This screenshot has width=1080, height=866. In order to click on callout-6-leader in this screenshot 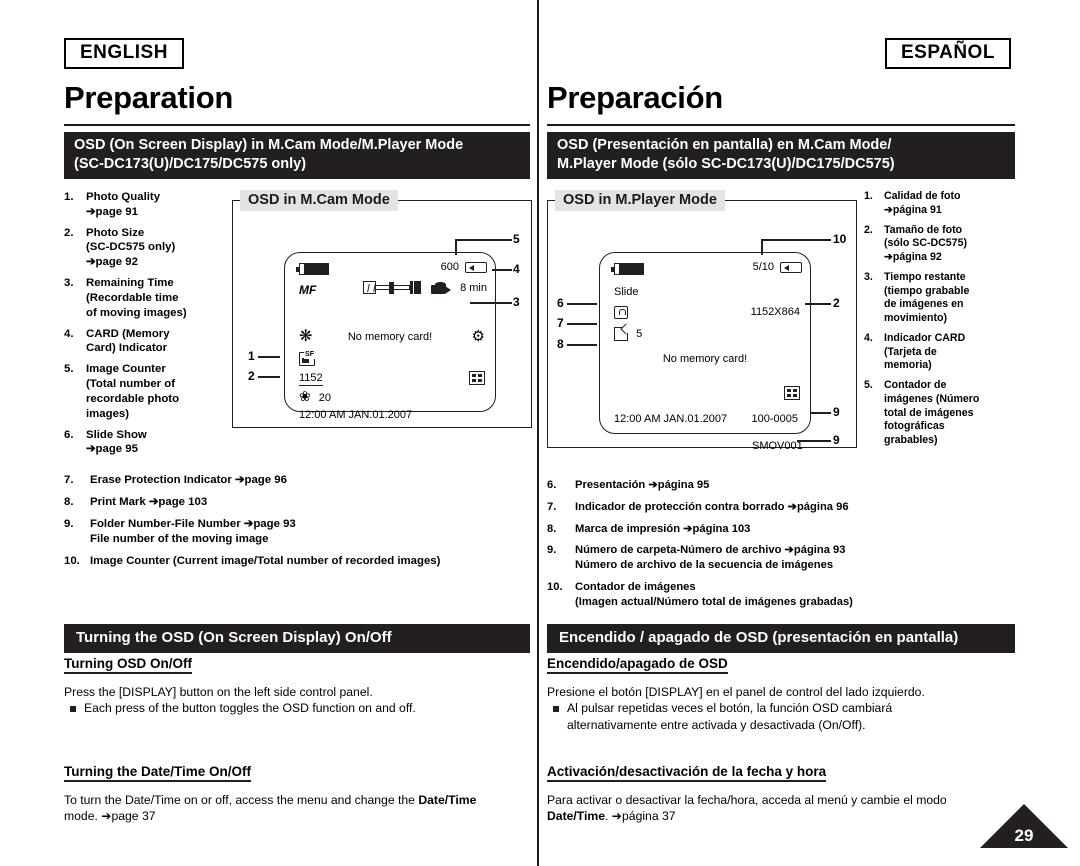, I will do `click(582, 304)`.